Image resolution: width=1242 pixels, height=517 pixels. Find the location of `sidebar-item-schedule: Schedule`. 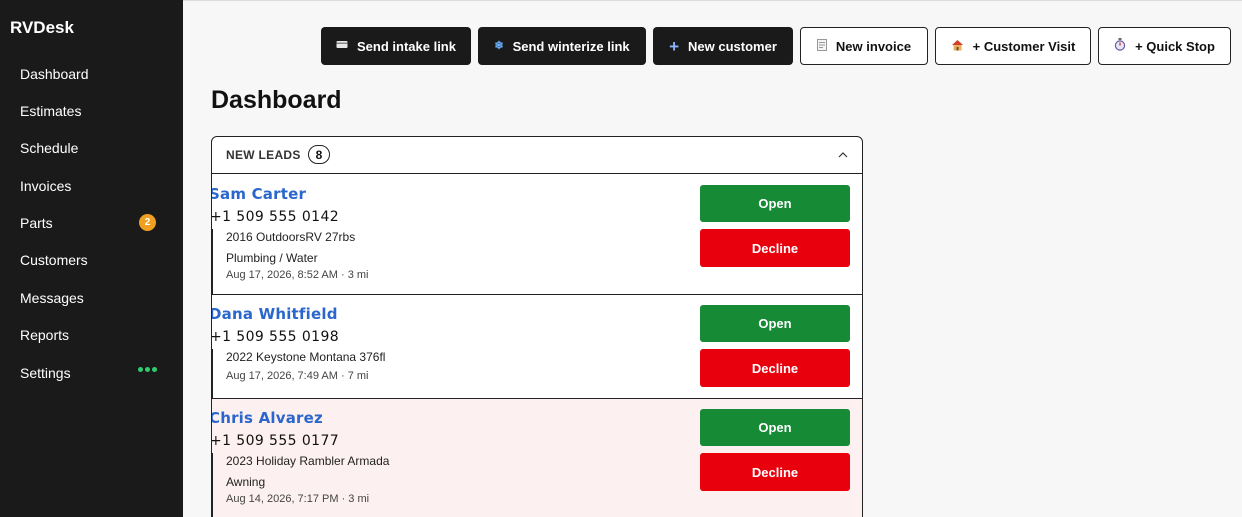

sidebar-item-schedule: Schedule is located at coordinates (90, 148).